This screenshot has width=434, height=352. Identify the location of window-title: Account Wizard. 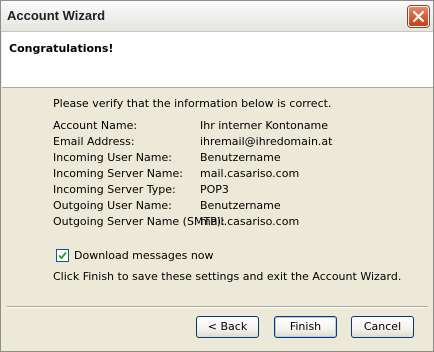
(56, 15).